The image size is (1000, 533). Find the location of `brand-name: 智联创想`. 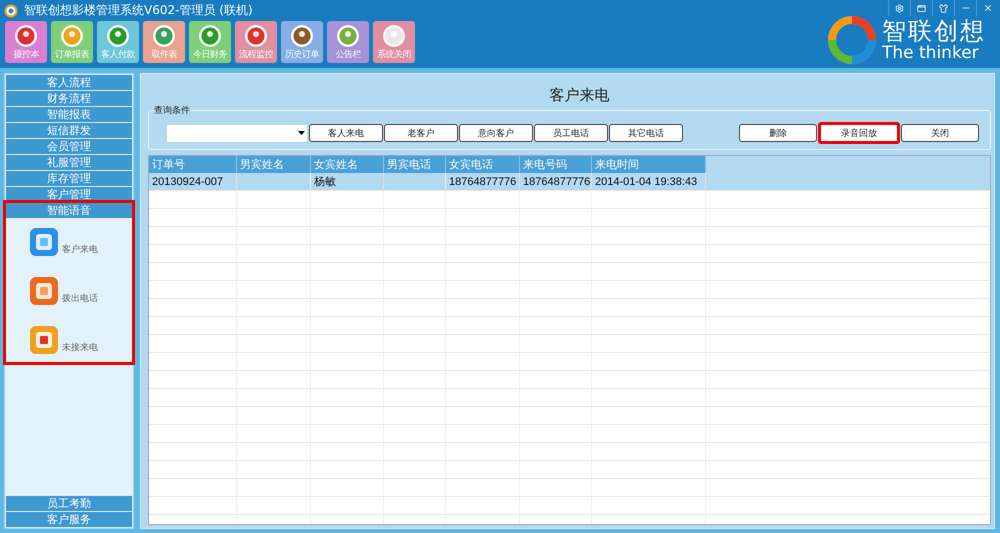

brand-name: 智联创想 is located at coordinates (934, 31).